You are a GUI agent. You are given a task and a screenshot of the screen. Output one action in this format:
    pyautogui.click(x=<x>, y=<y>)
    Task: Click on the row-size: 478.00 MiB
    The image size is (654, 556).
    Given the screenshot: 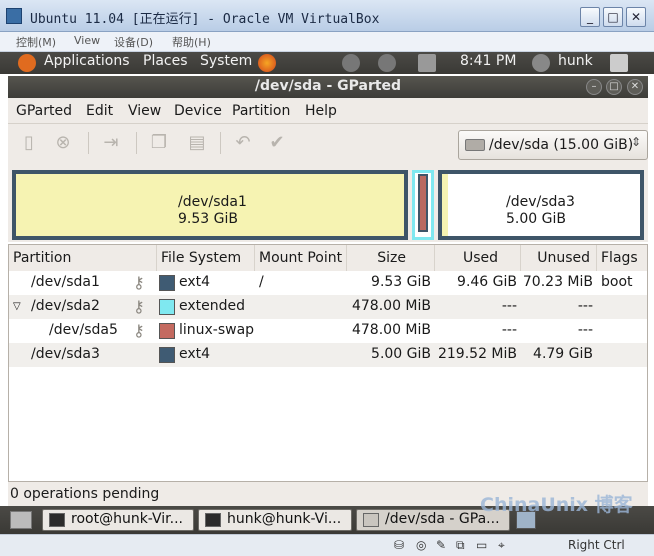 What is the action you would take?
    pyautogui.click(x=391, y=306)
    